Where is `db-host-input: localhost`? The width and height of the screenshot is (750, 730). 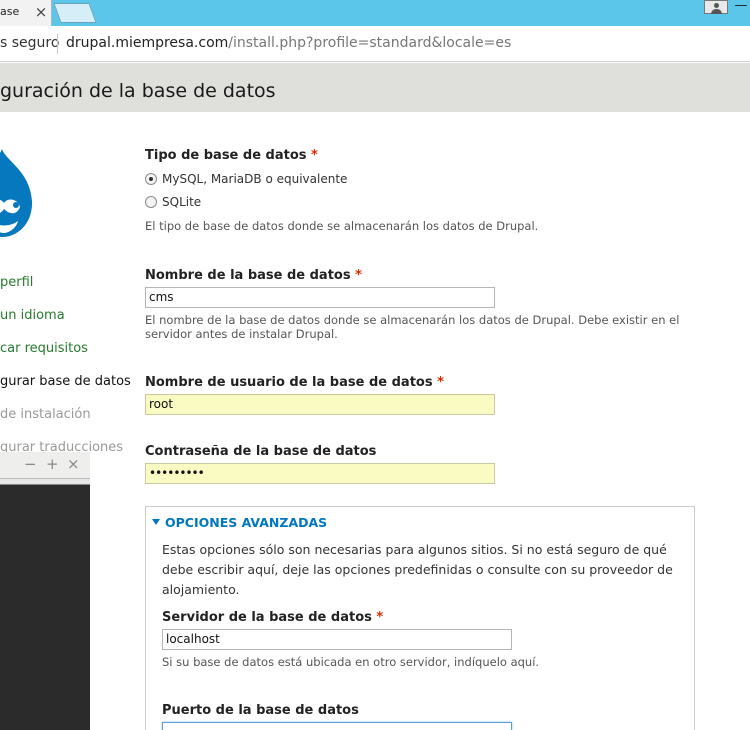
db-host-input: localhost is located at coordinates (337, 639).